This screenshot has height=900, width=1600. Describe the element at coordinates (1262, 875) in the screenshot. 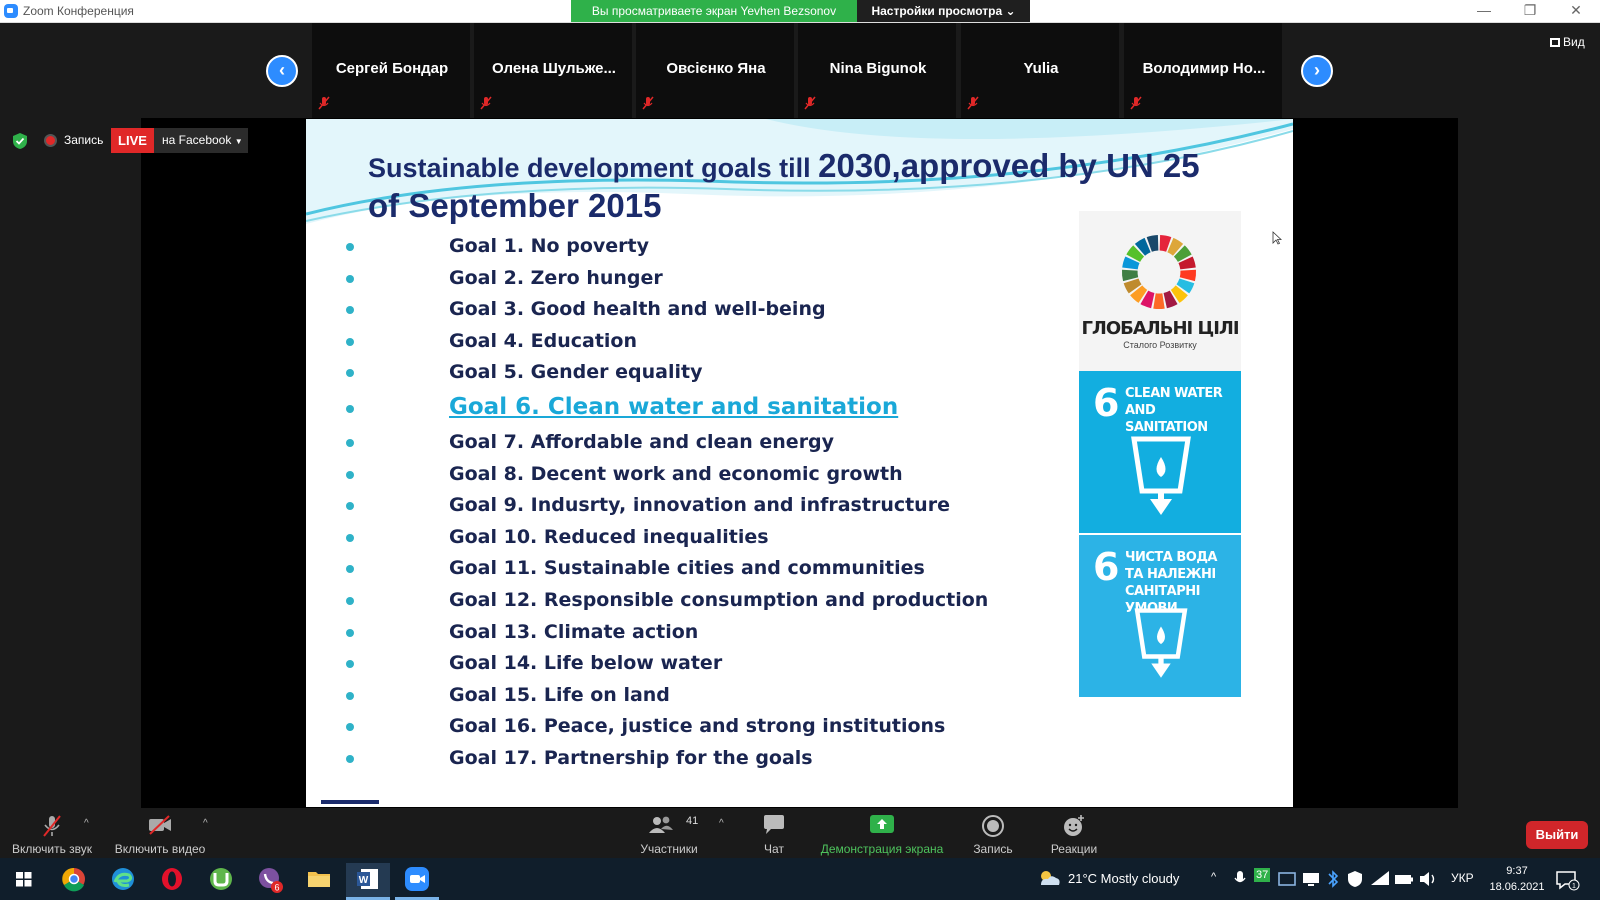

I see `tray-badge: 37` at that location.